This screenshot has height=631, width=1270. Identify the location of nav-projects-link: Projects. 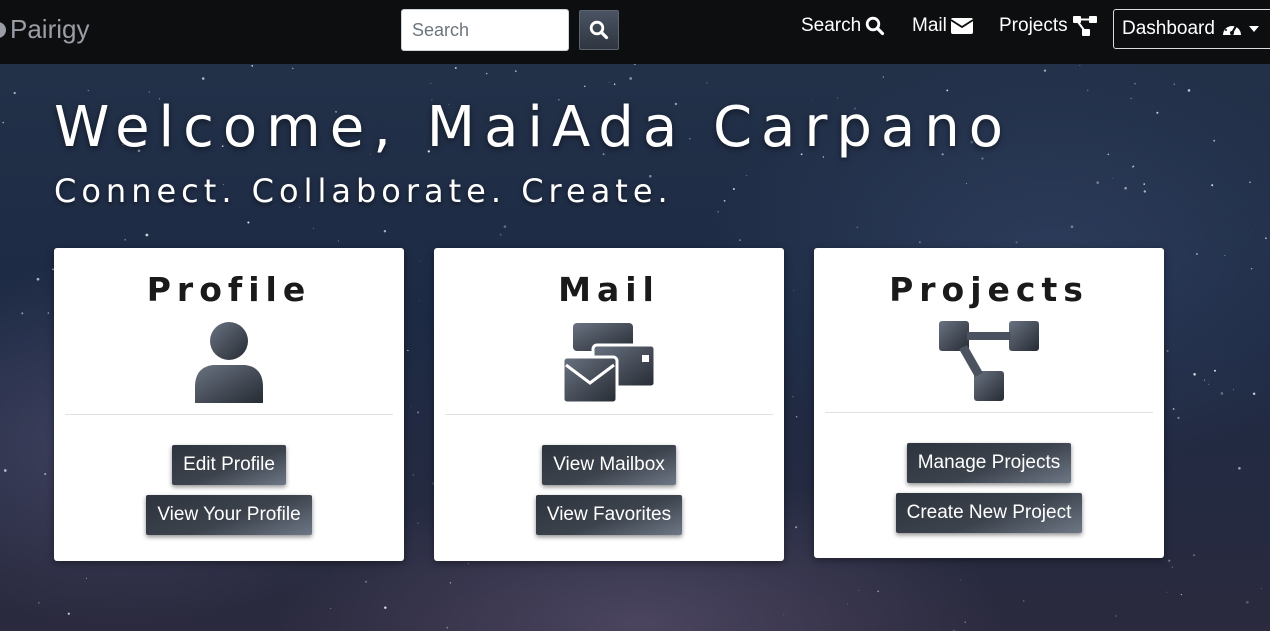
(1048, 26).